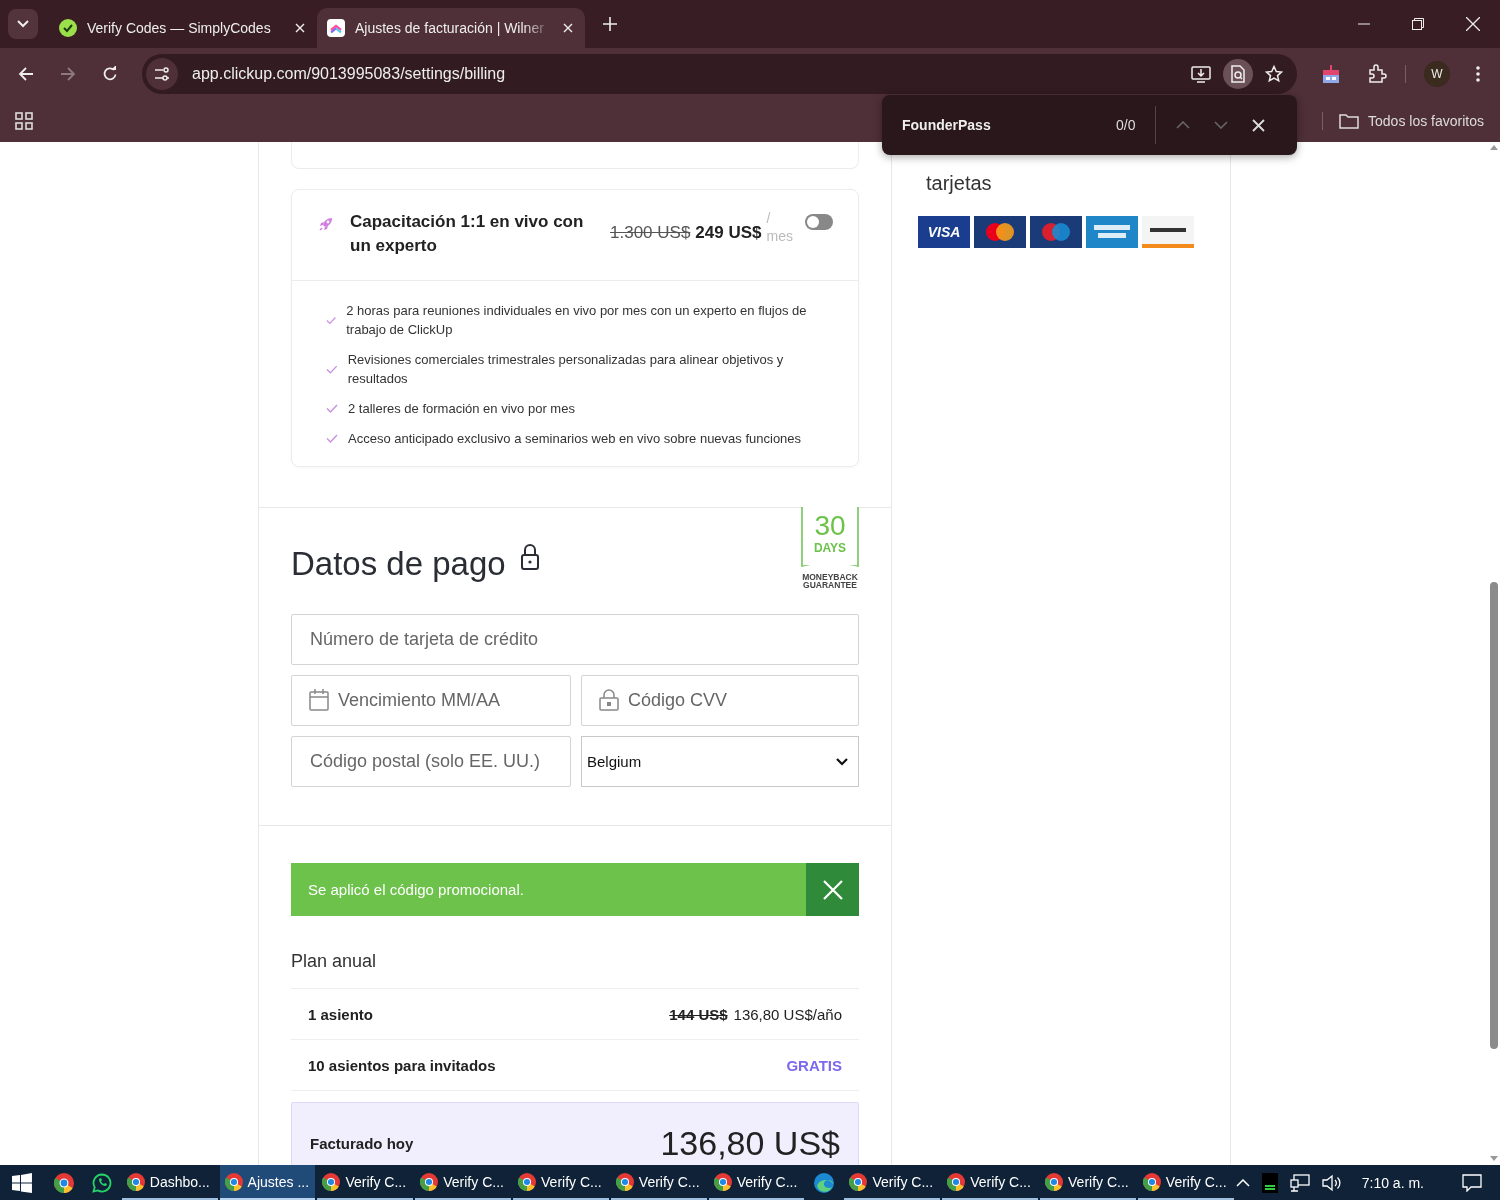 This screenshot has height=1200, width=1500. I want to click on feature-text: Acceso anticipado exclusivo a seminarios web en vivo sobre nuevas funciones, so click(575, 439).